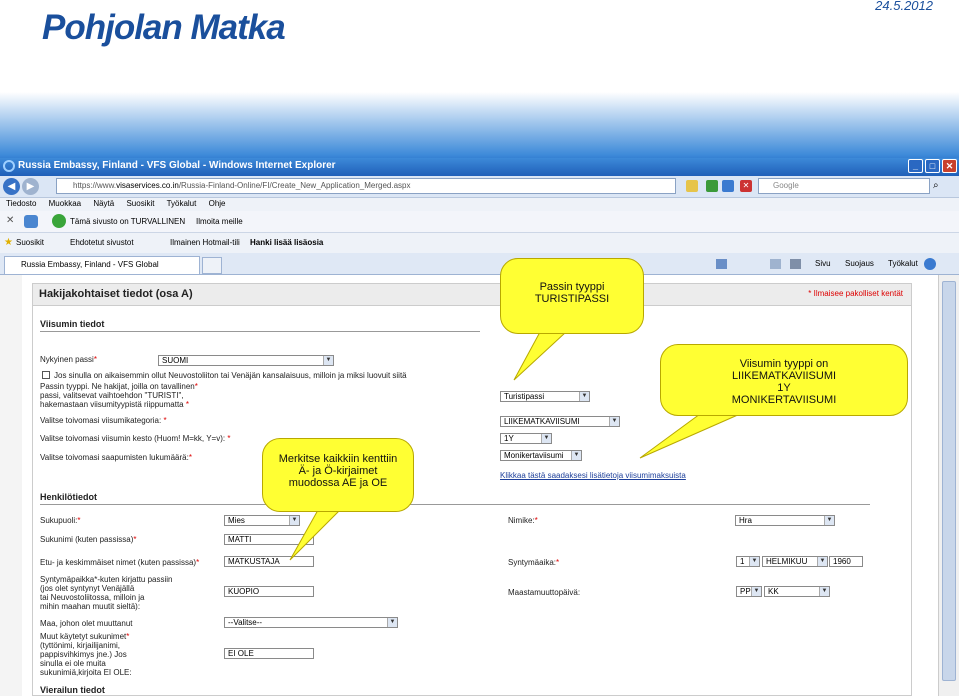 The width and height of the screenshot is (959, 696). Describe the element at coordinates (746, 186) in the screenshot. I see `stop-icon: ✕` at that location.